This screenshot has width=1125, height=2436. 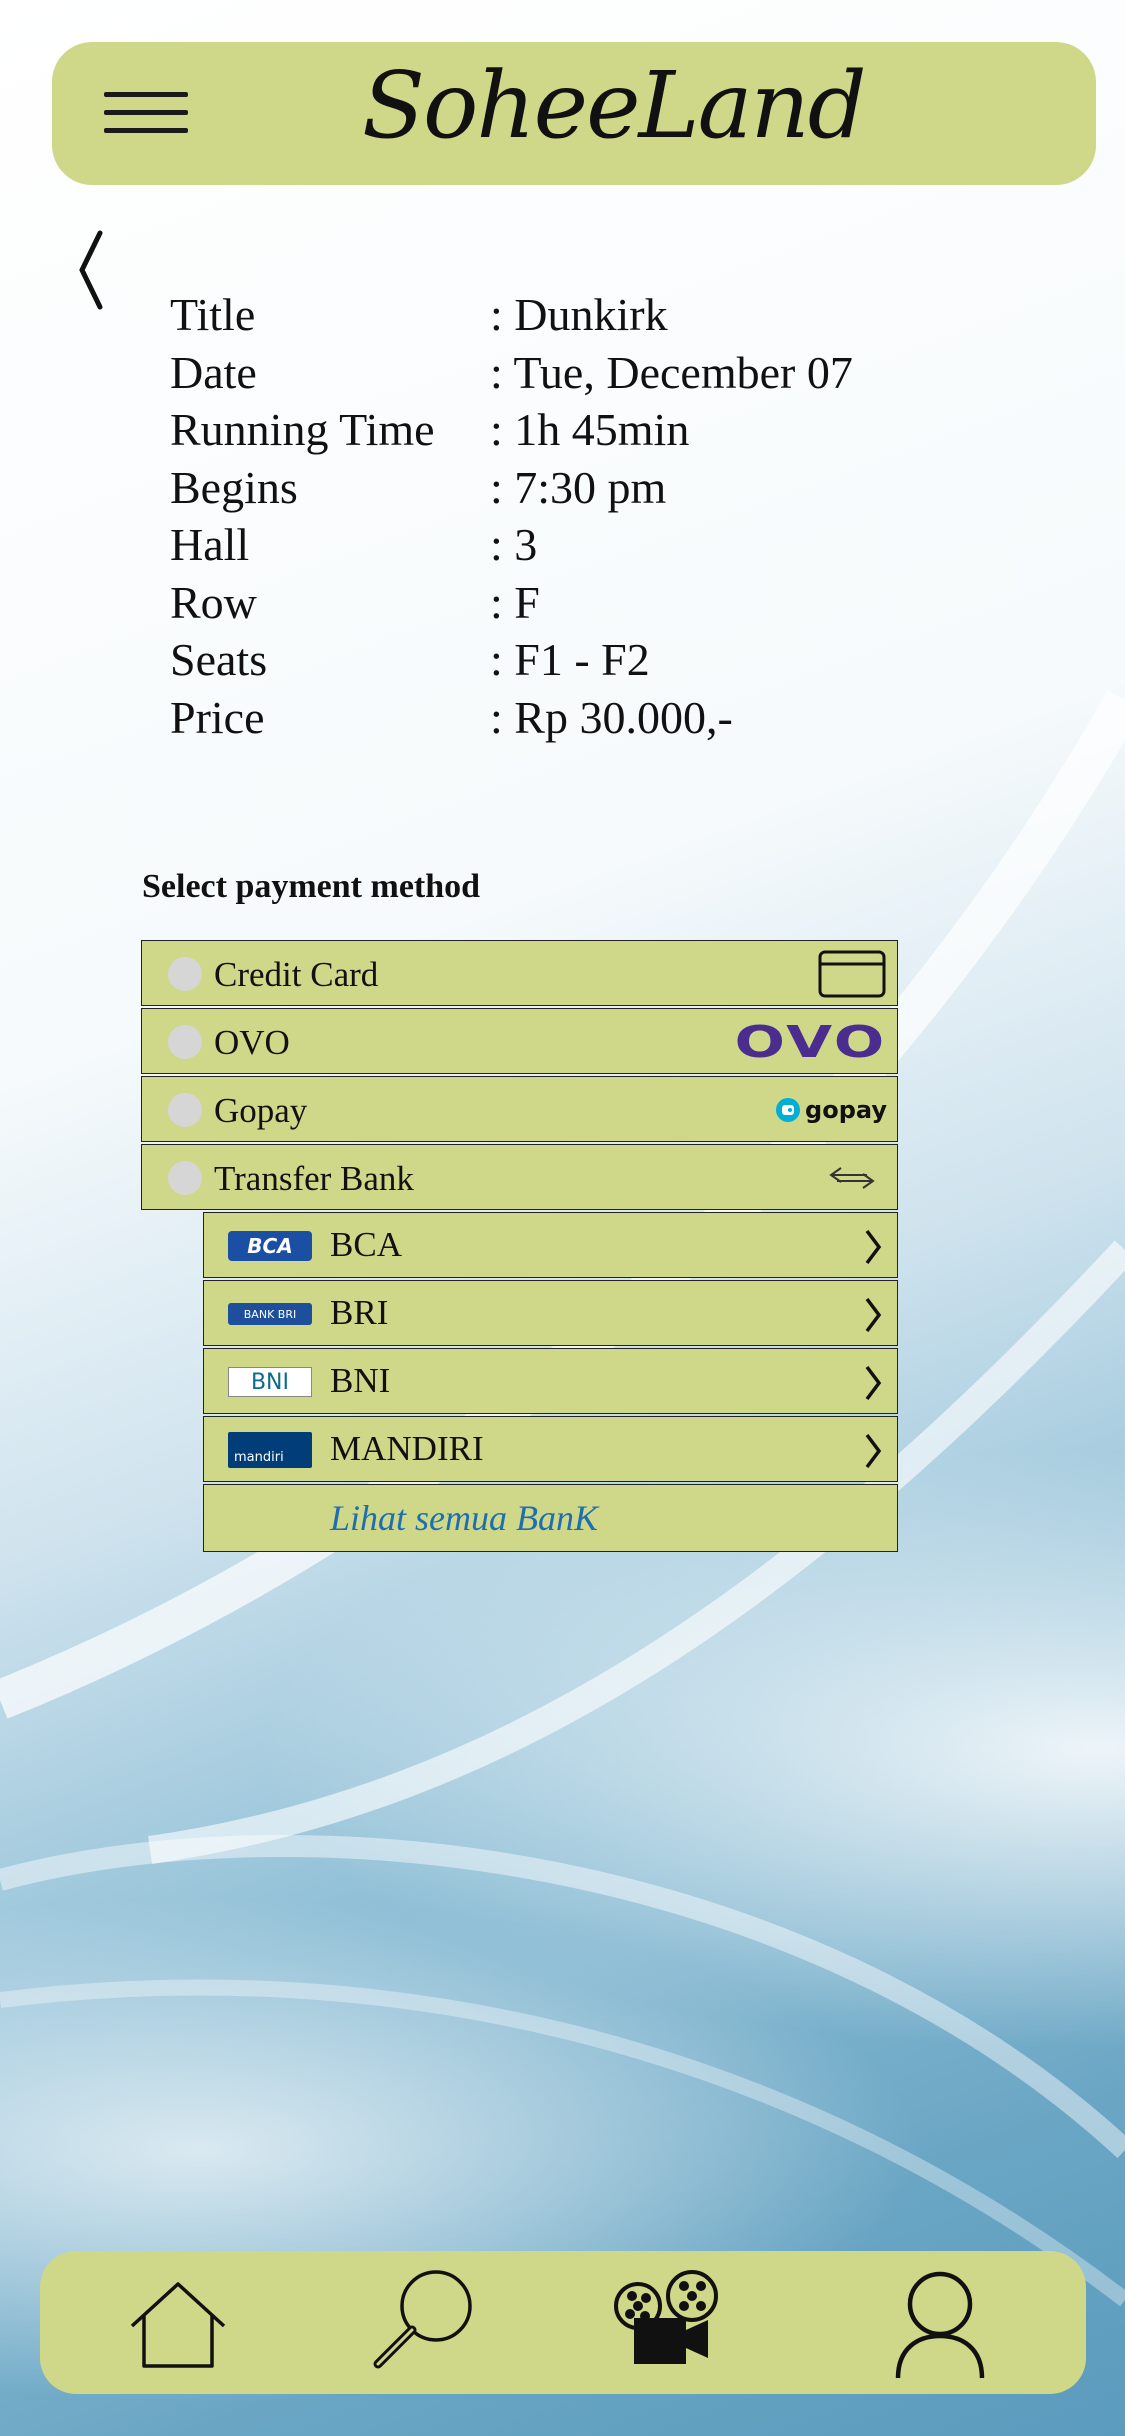 I want to click on gopay-wallet-icon, so click(x=788, y=1110).